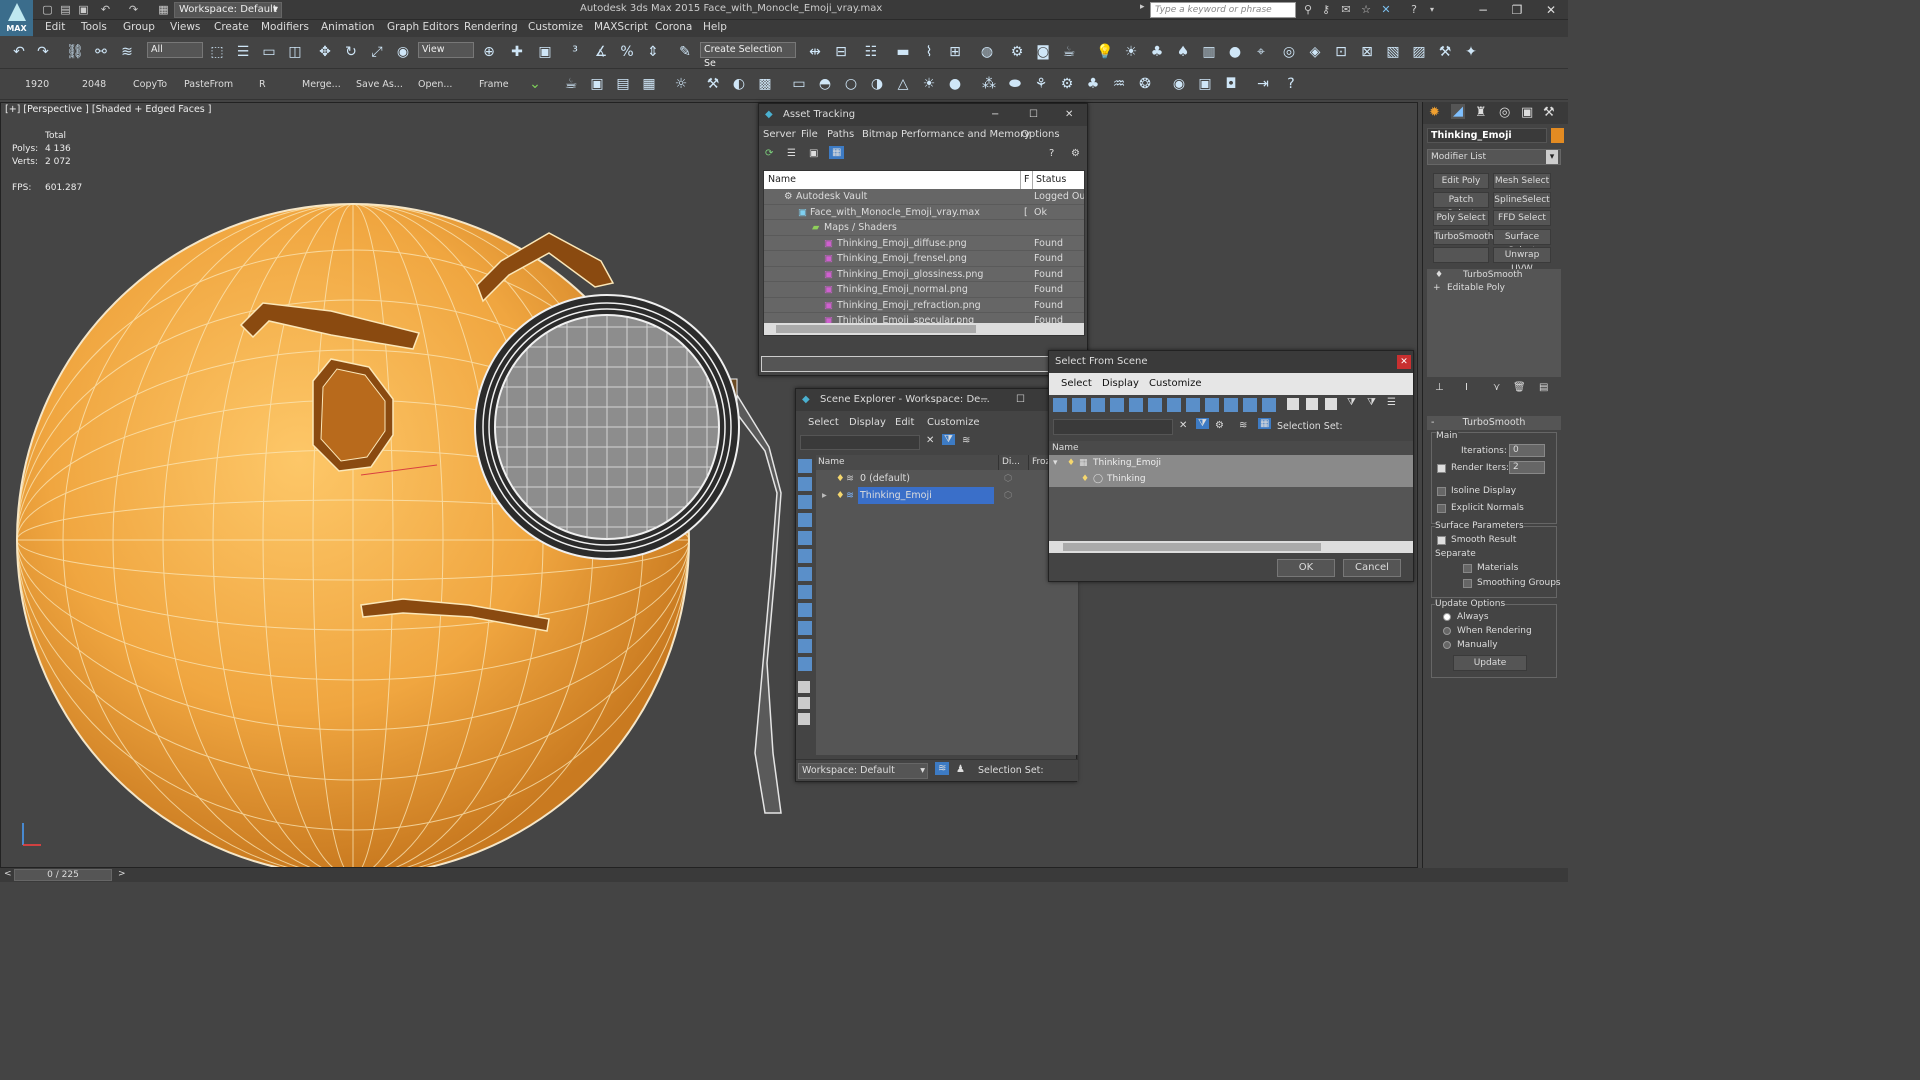  Describe the element at coordinates (1069, 52) in the screenshot. I see `render-production-icon: ☕` at that location.